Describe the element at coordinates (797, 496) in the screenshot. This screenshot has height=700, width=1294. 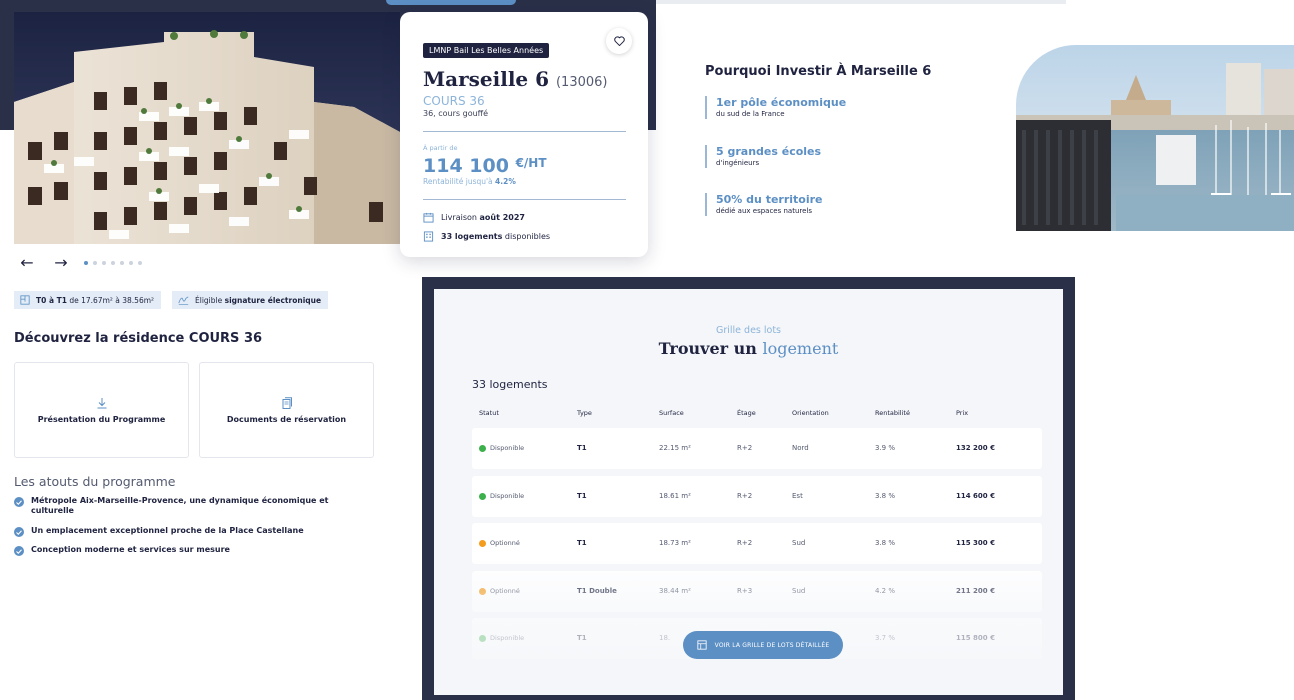
I see `row-orientation: Est` at that location.